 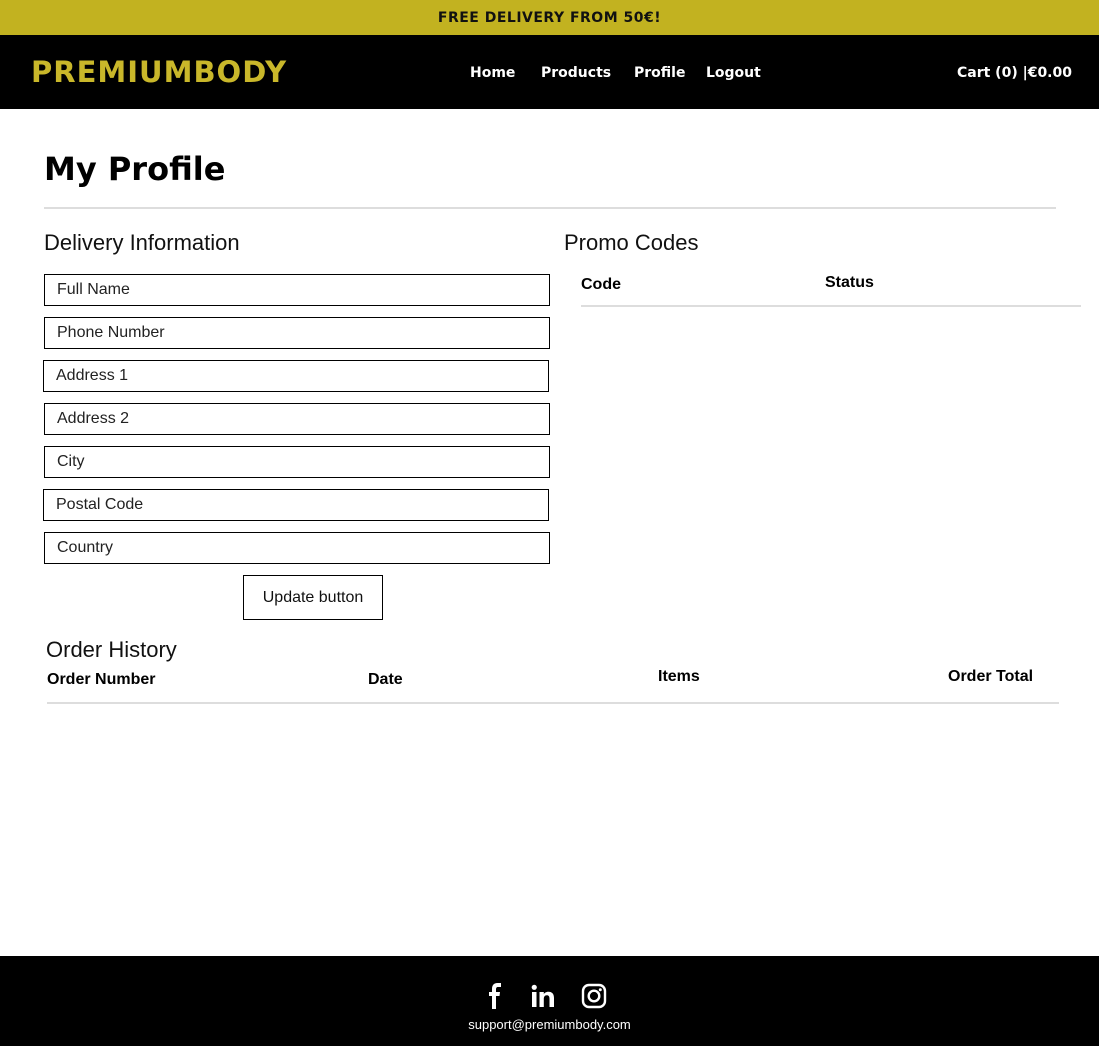 I want to click on brand-logo: PREMIUMBODY, so click(x=159, y=72).